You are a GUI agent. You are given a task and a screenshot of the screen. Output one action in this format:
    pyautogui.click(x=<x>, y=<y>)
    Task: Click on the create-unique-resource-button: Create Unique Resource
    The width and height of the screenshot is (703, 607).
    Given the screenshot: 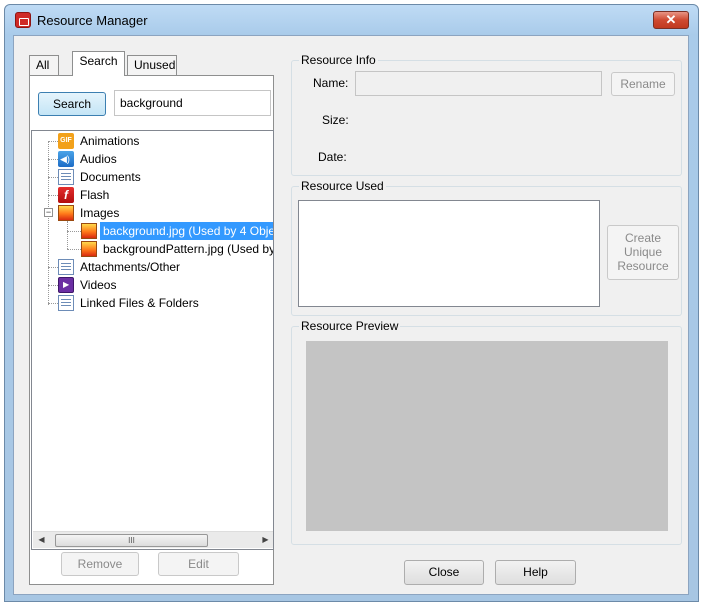 What is the action you would take?
    pyautogui.click(x=643, y=252)
    